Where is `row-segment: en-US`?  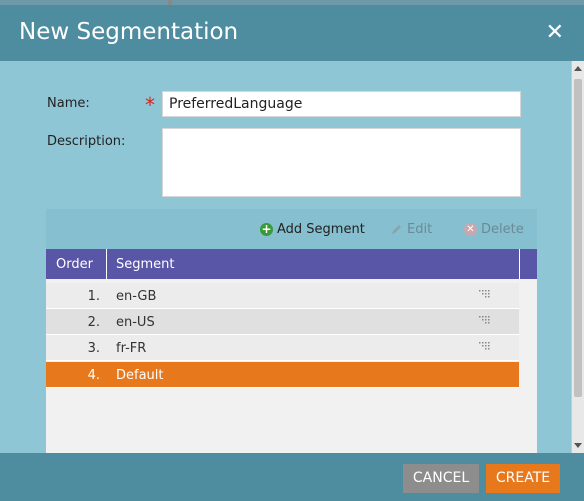 row-segment: en-US is located at coordinates (135, 322).